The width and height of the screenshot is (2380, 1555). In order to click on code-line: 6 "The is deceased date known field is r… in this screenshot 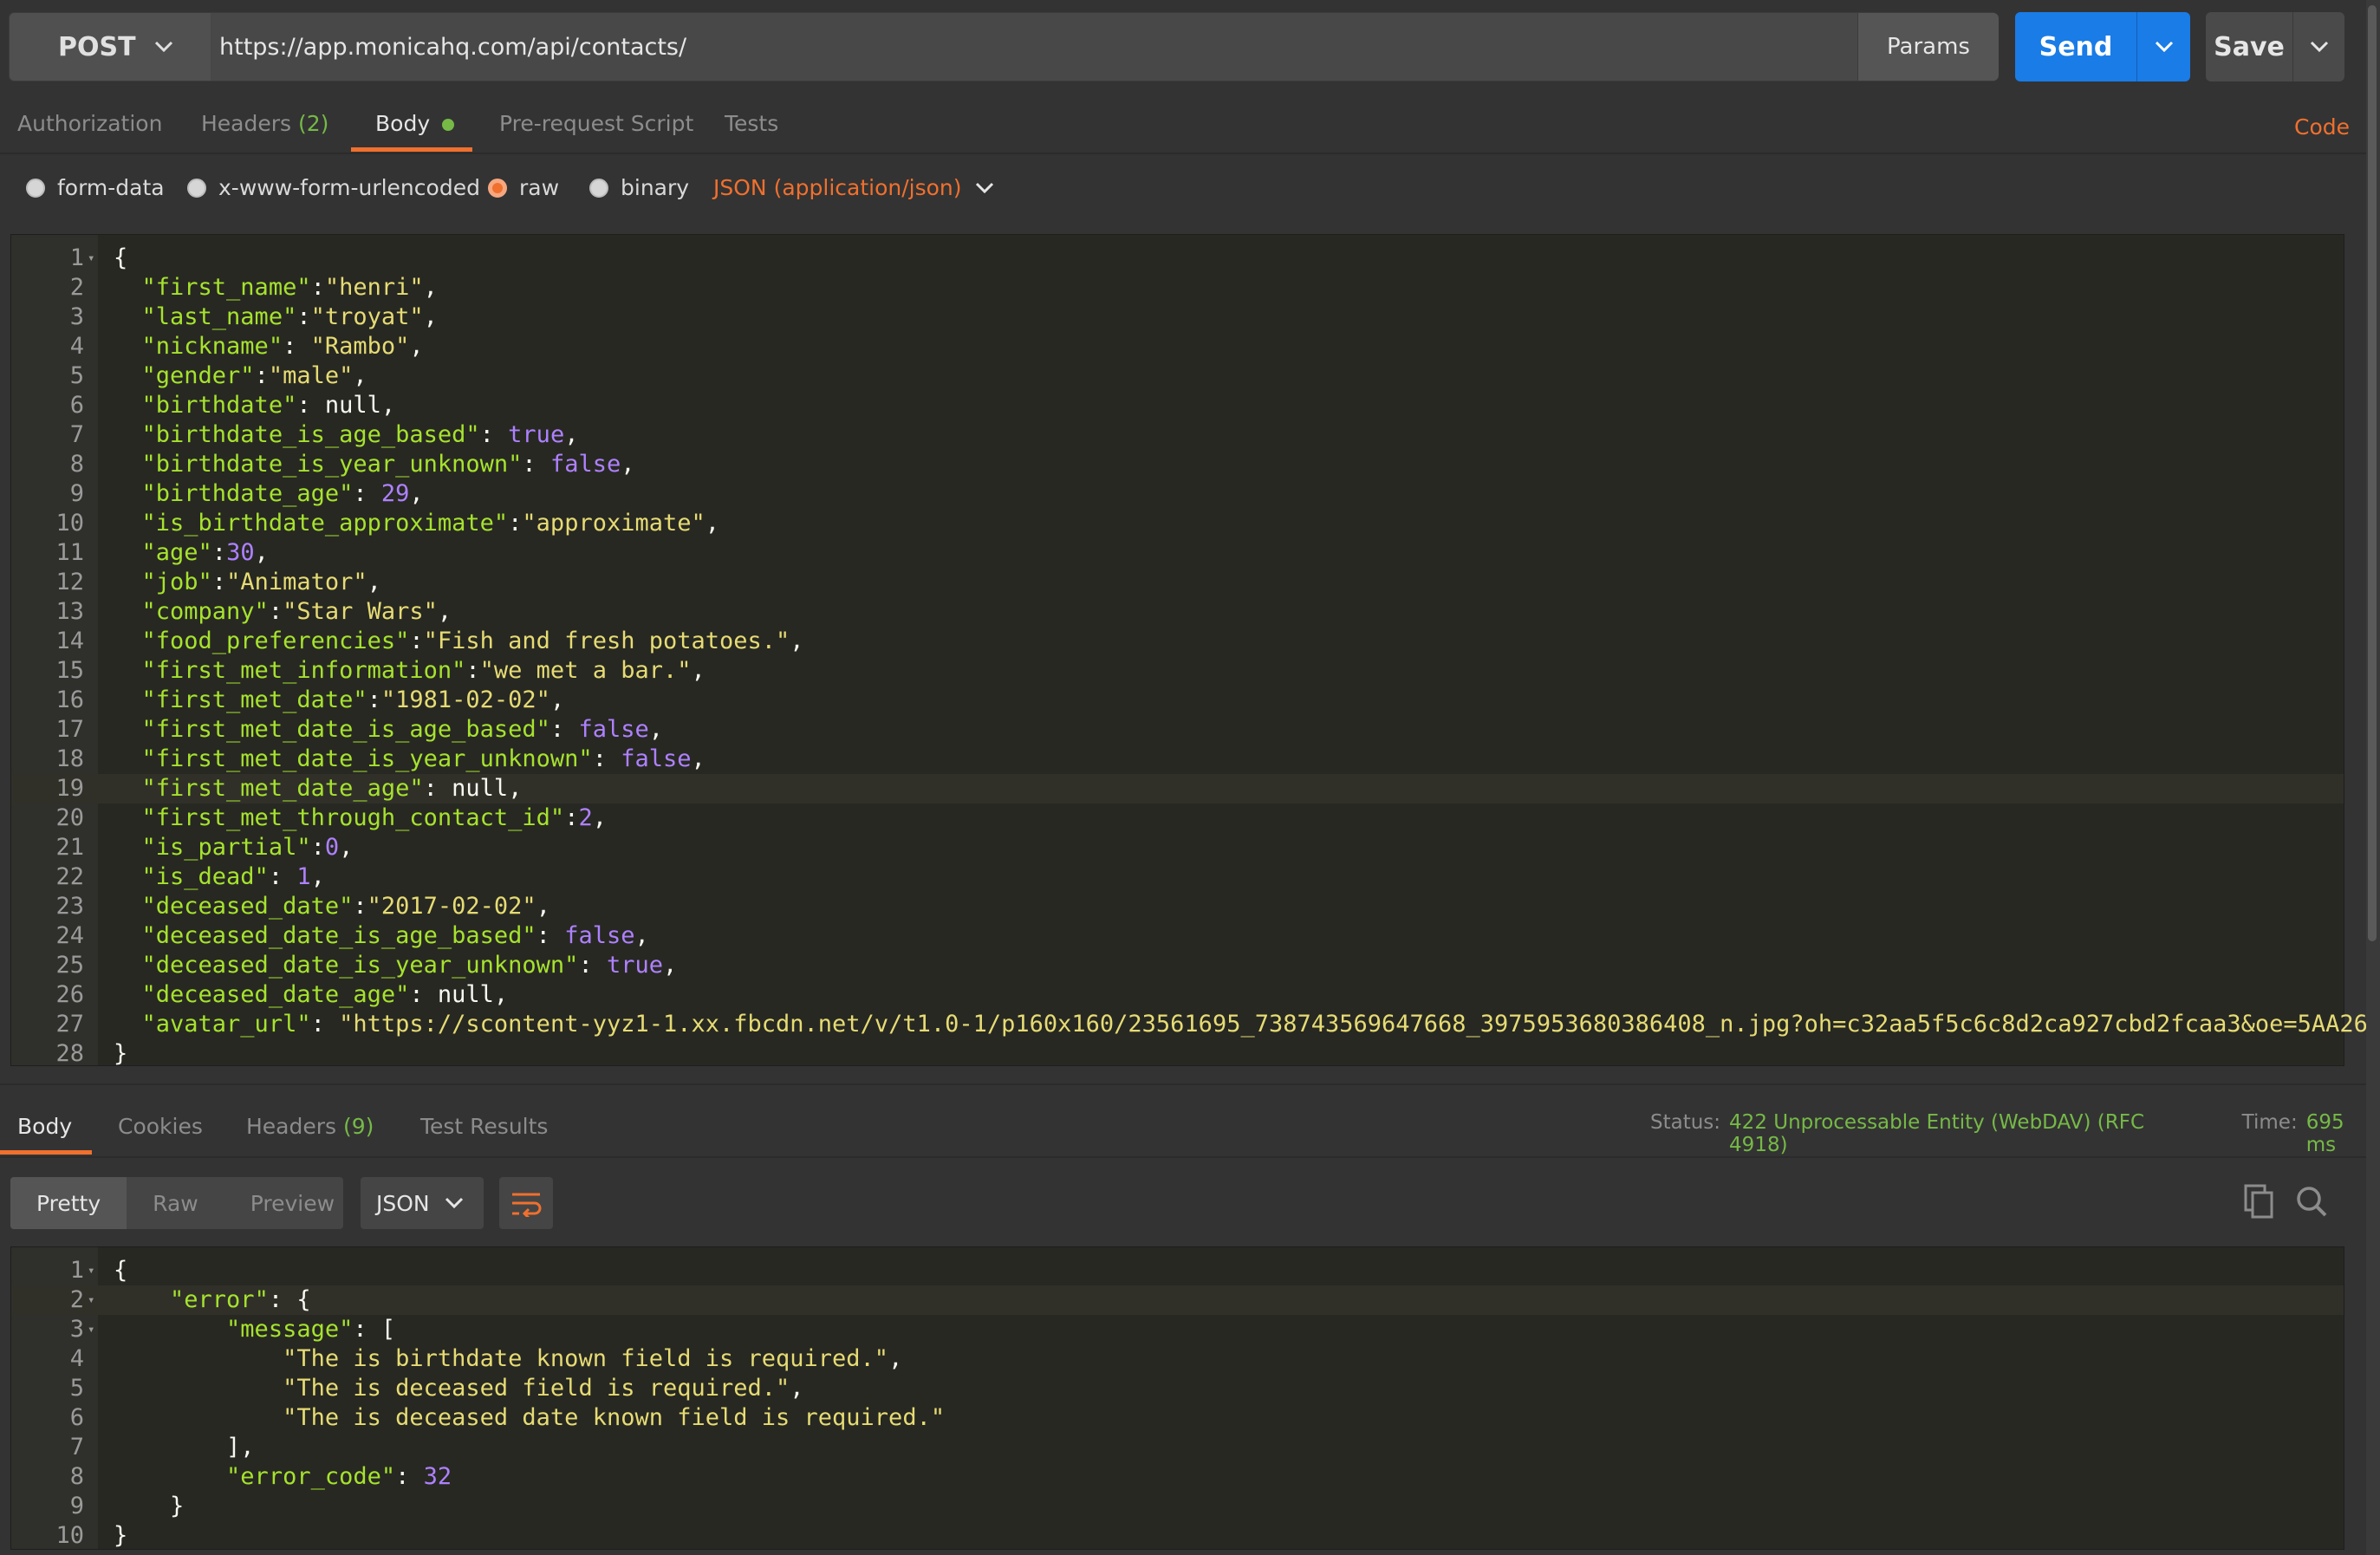, I will do `click(1177, 1418)`.